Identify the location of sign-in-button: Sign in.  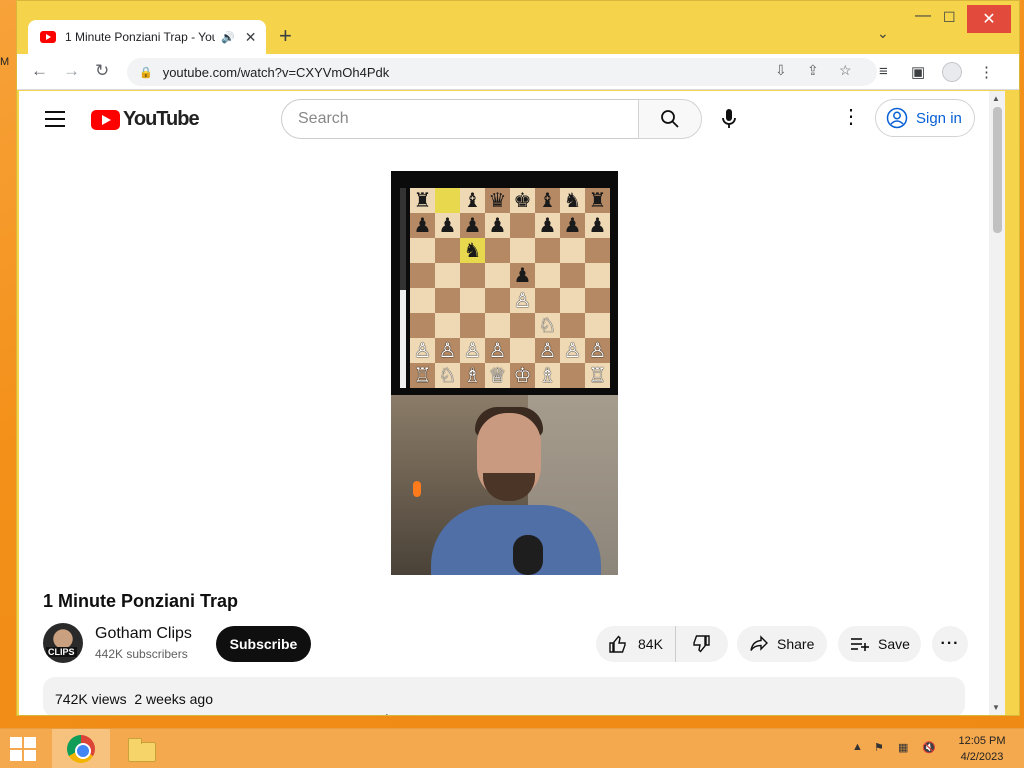
(925, 118).